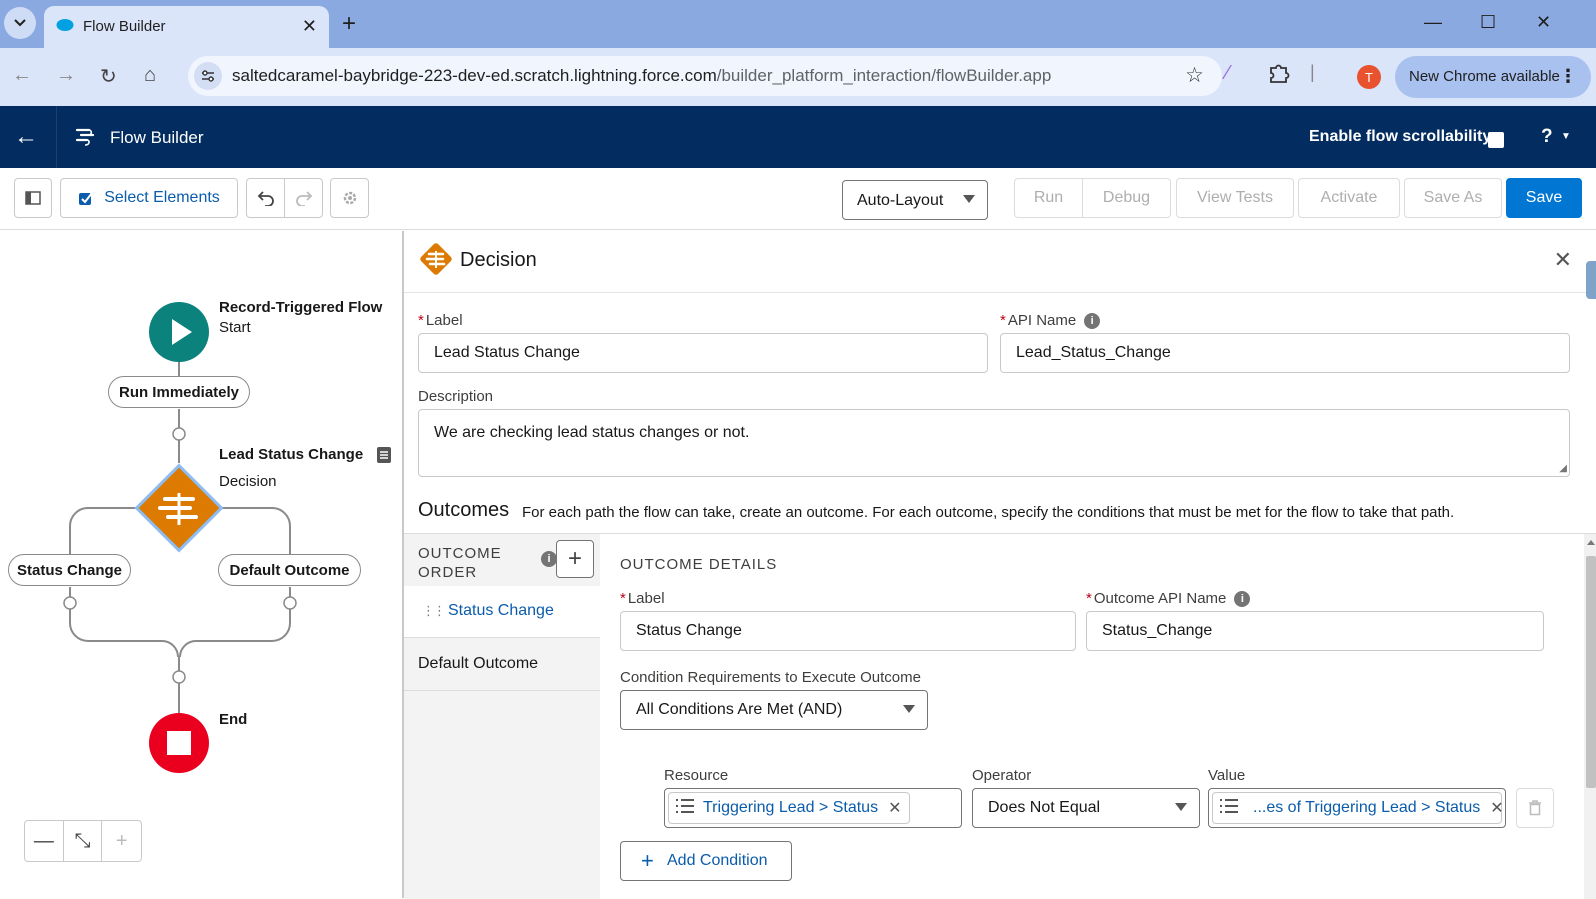 Image resolution: width=1596 pixels, height=899 pixels. What do you see at coordinates (33, 198) in the screenshot?
I see `toggle-panel-button` at bounding box center [33, 198].